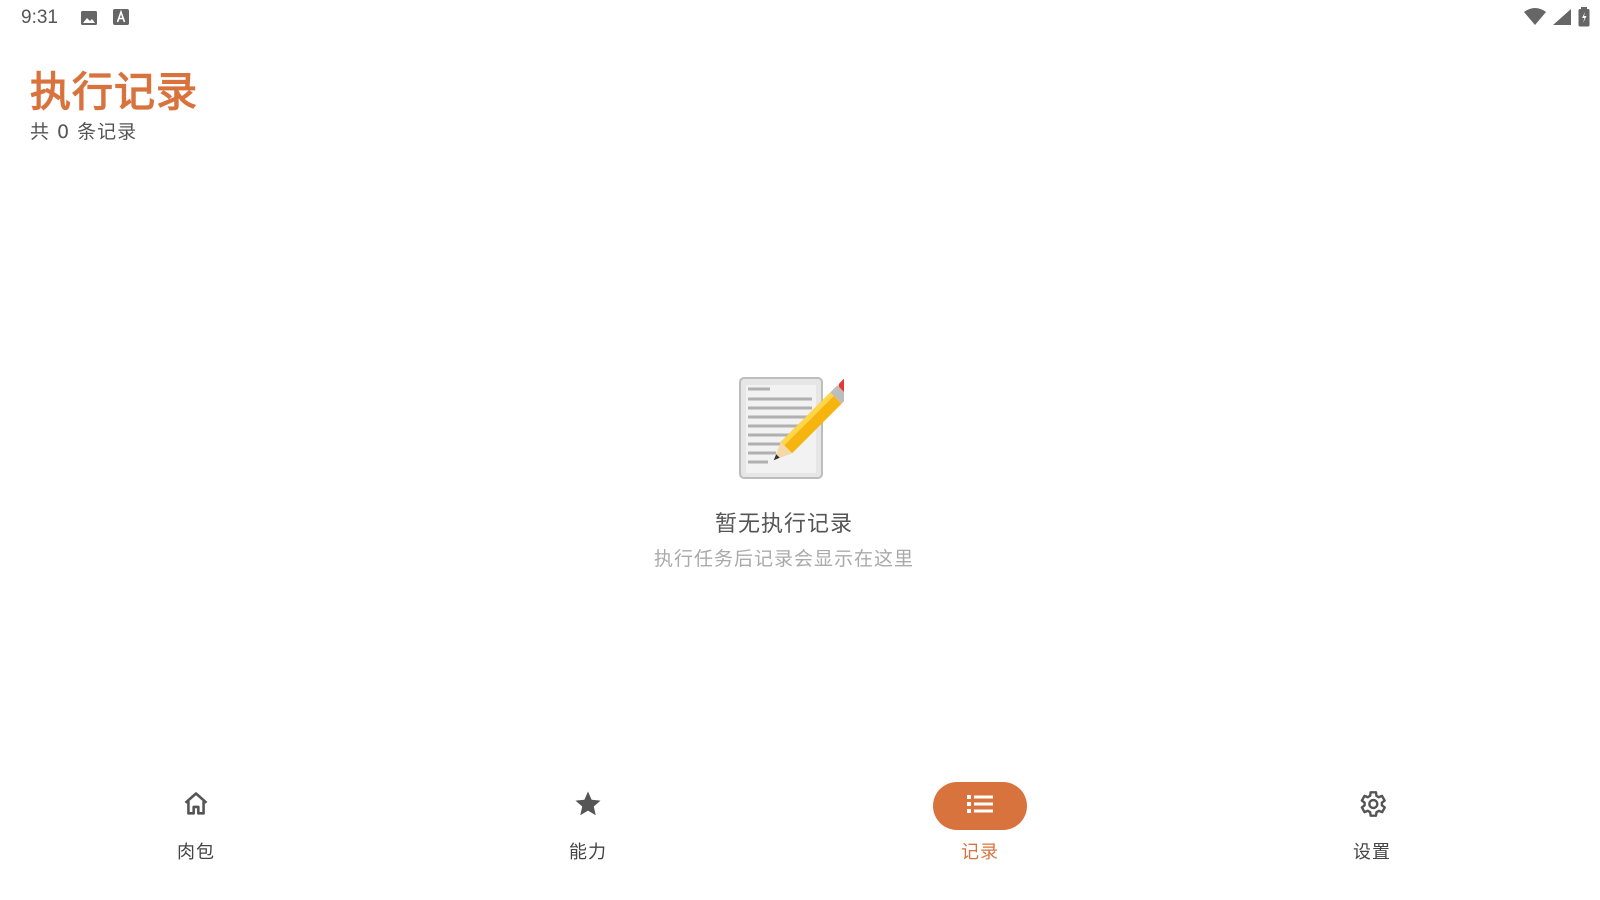 The height and width of the screenshot is (900, 1600). Describe the element at coordinates (114, 92) in the screenshot. I see `page-title: 执行记录` at that location.